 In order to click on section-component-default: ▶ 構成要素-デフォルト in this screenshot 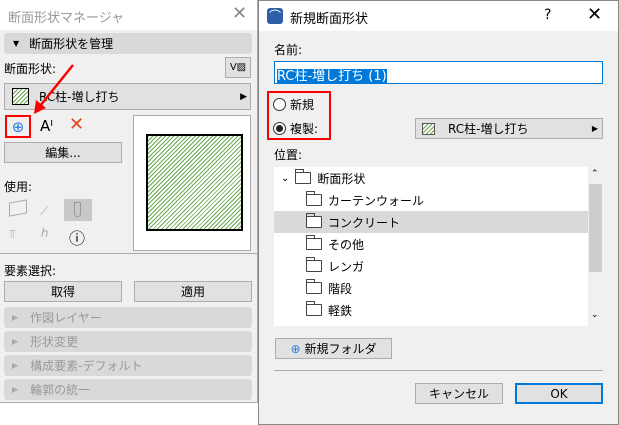, I will do `click(128, 365)`.